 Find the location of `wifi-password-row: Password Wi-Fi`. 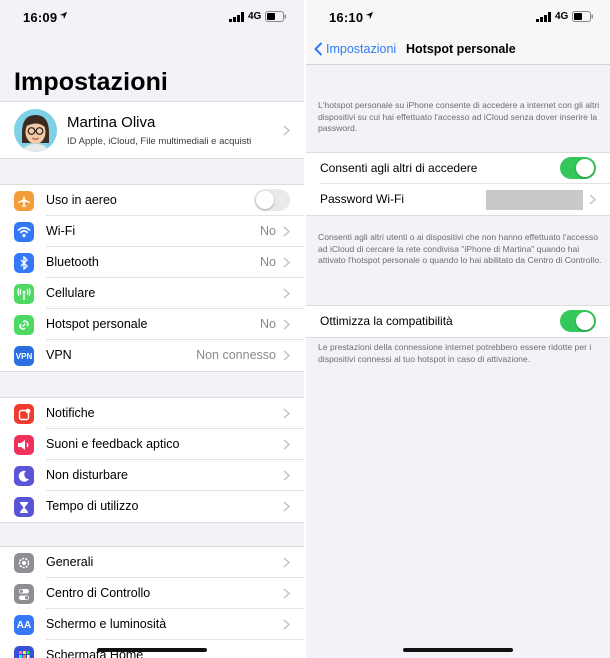

wifi-password-row: Password Wi-Fi is located at coordinates (458, 199).